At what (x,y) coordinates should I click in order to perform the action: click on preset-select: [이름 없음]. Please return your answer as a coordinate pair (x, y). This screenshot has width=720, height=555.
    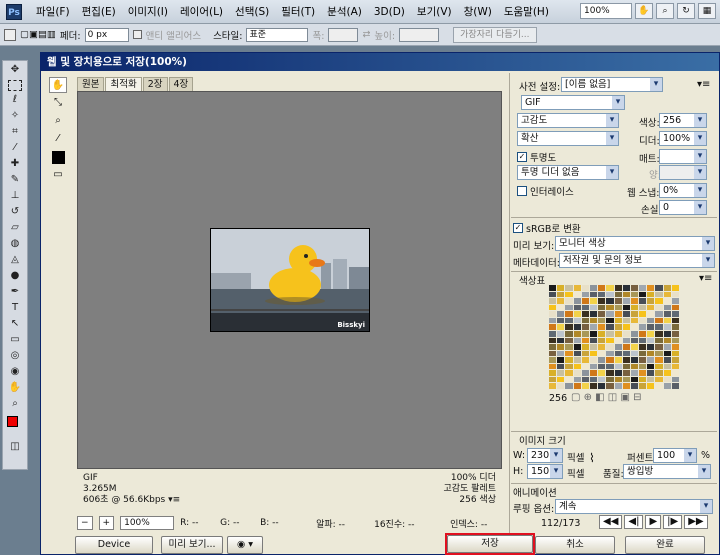
    Looking at the image, I should click on (612, 84).